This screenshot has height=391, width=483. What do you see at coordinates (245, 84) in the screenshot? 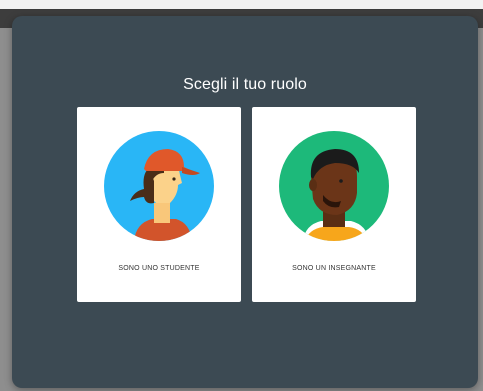
I see `dialog-title: Scegli il tuo ruolo` at bounding box center [245, 84].